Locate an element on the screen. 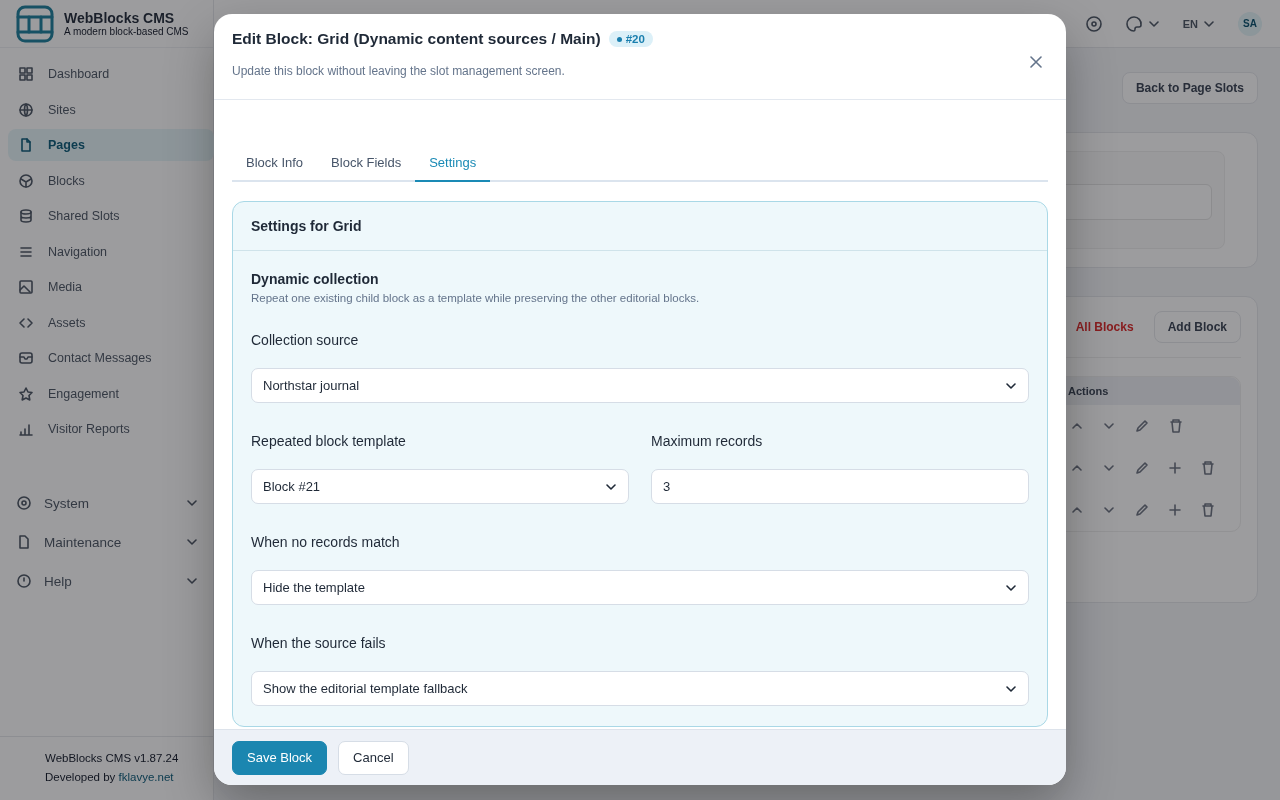 This screenshot has height=800, width=1280. sidebar-item: Pages is located at coordinates (111, 145).